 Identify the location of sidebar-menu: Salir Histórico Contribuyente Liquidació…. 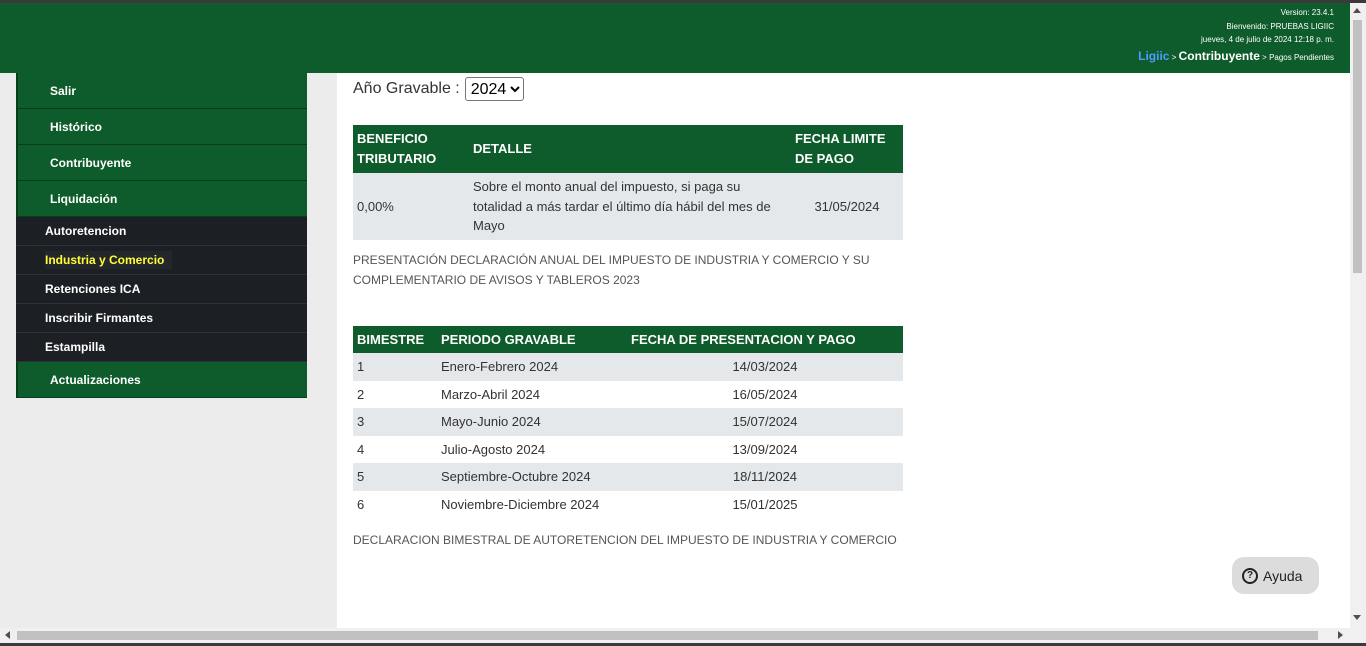
(161, 235).